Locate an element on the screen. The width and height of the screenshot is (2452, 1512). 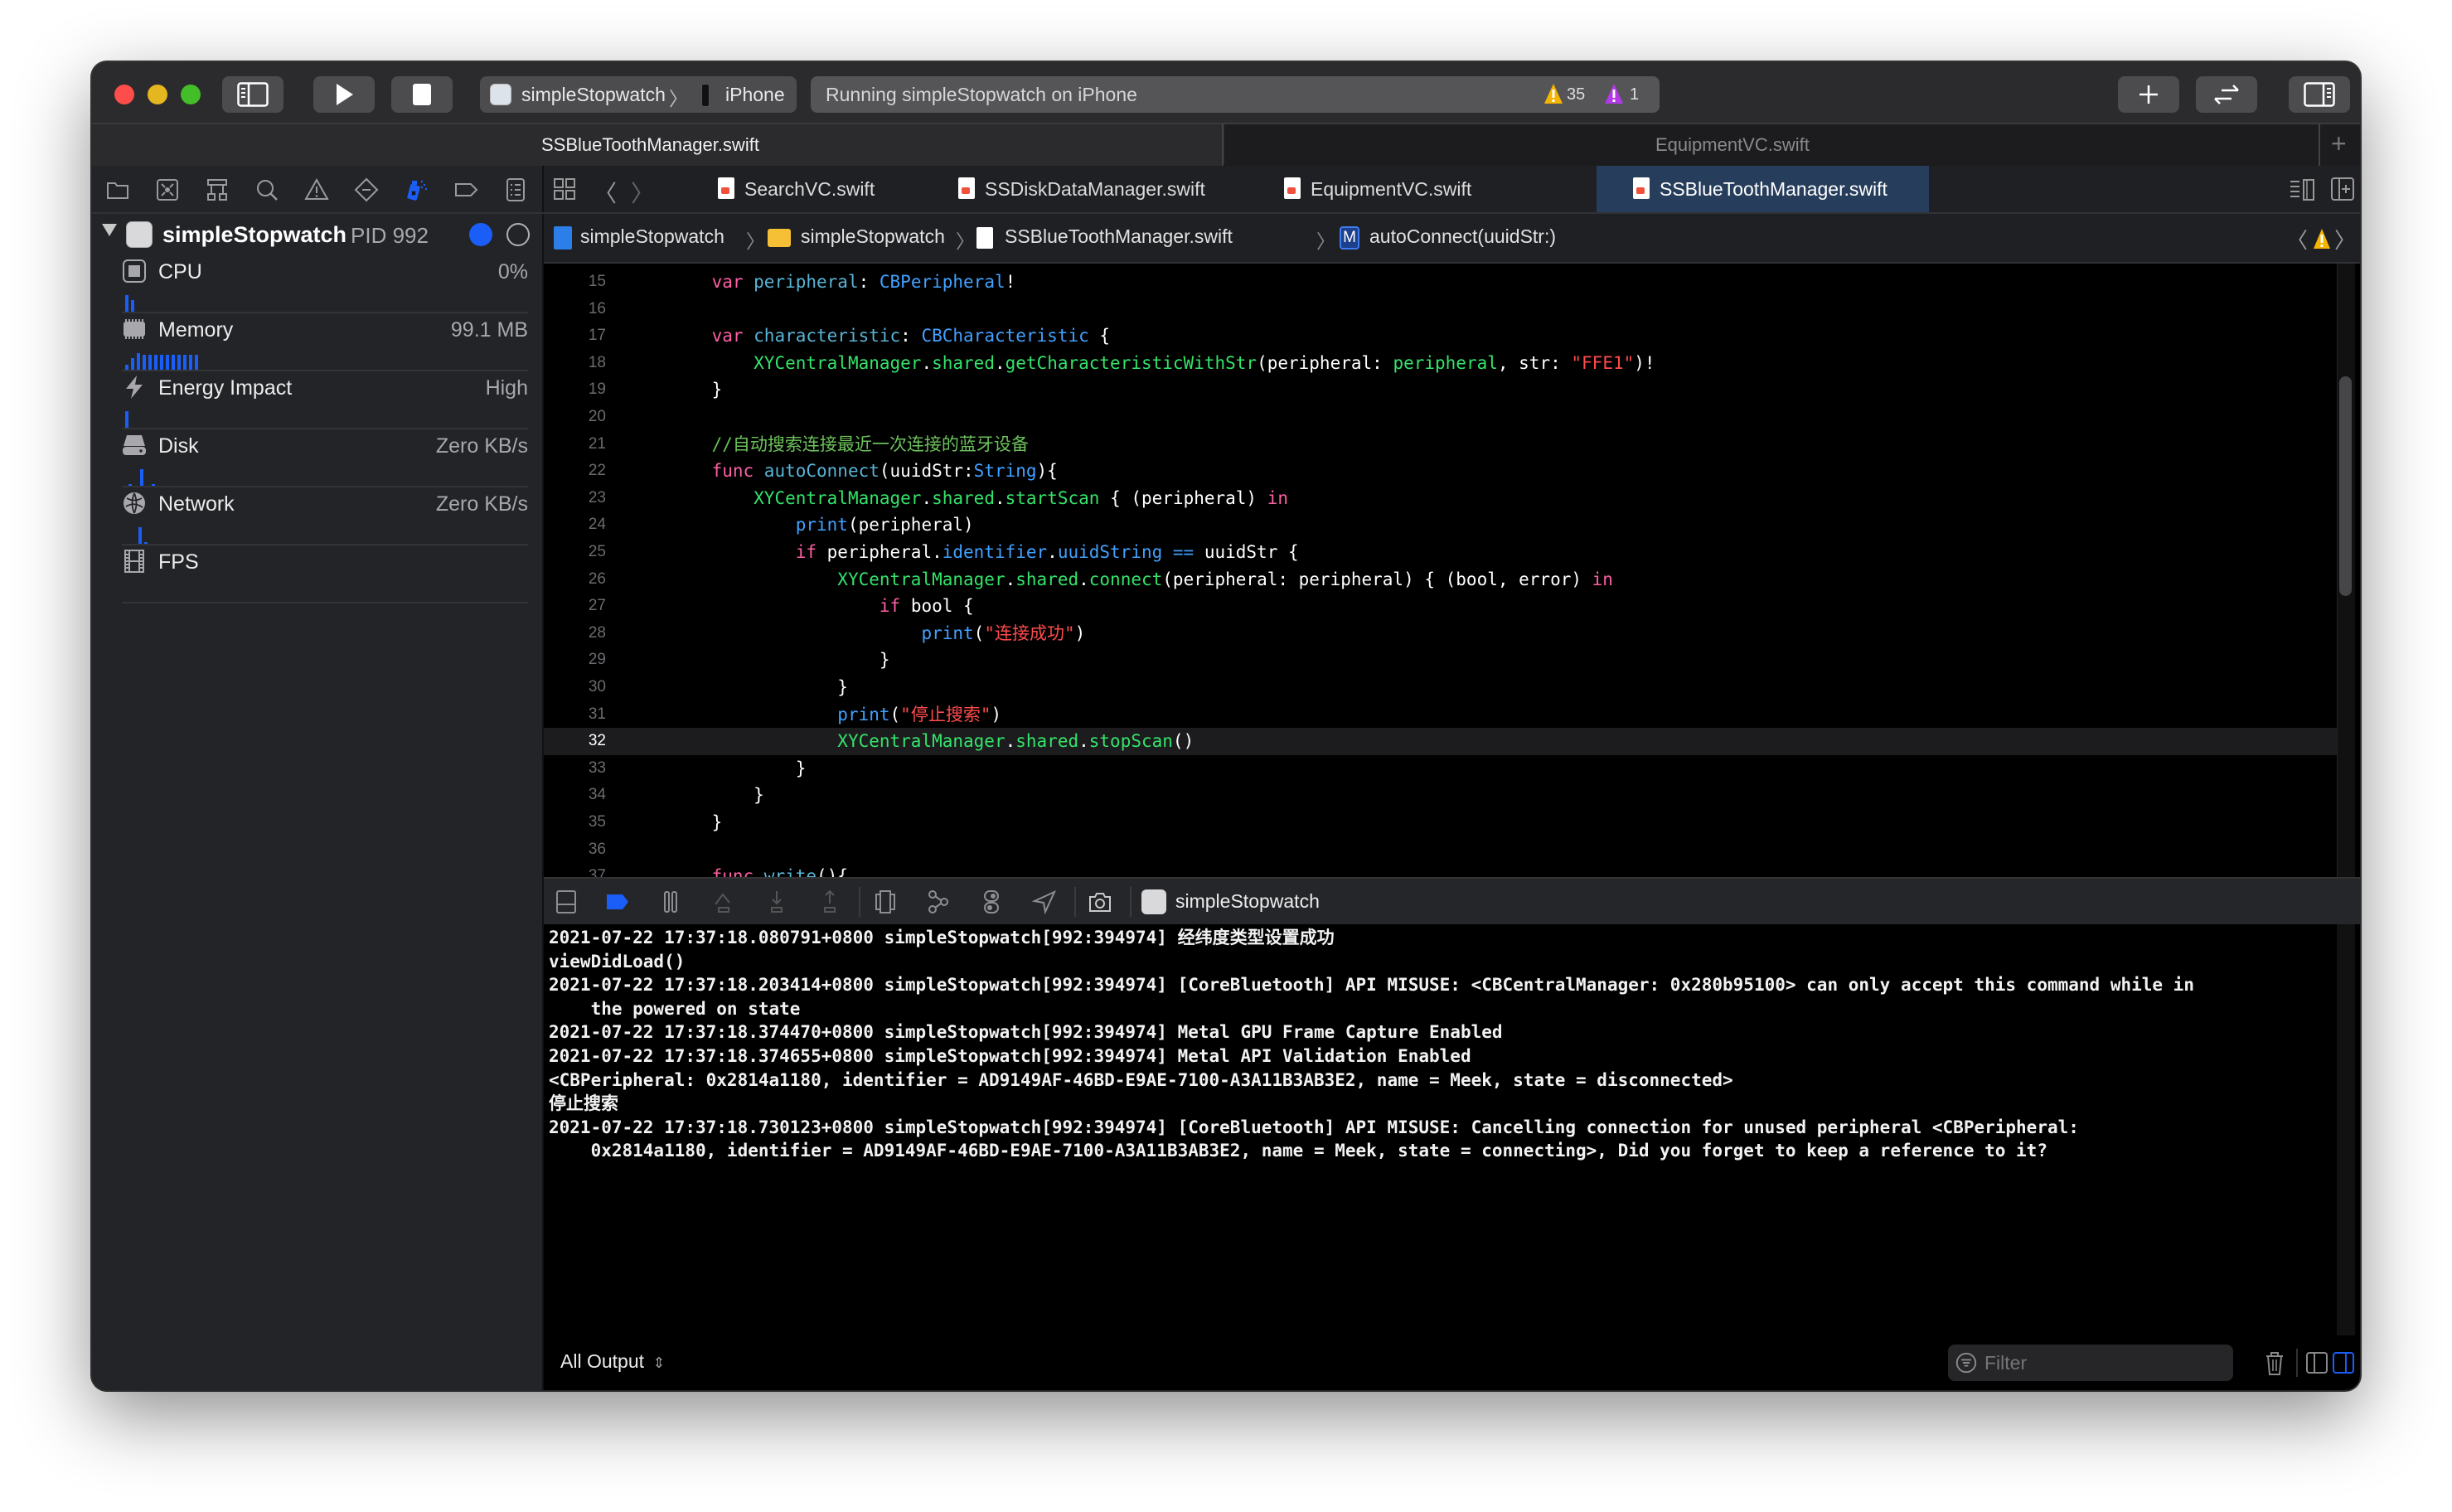
gauge-icon is located at coordinates (480, 234).